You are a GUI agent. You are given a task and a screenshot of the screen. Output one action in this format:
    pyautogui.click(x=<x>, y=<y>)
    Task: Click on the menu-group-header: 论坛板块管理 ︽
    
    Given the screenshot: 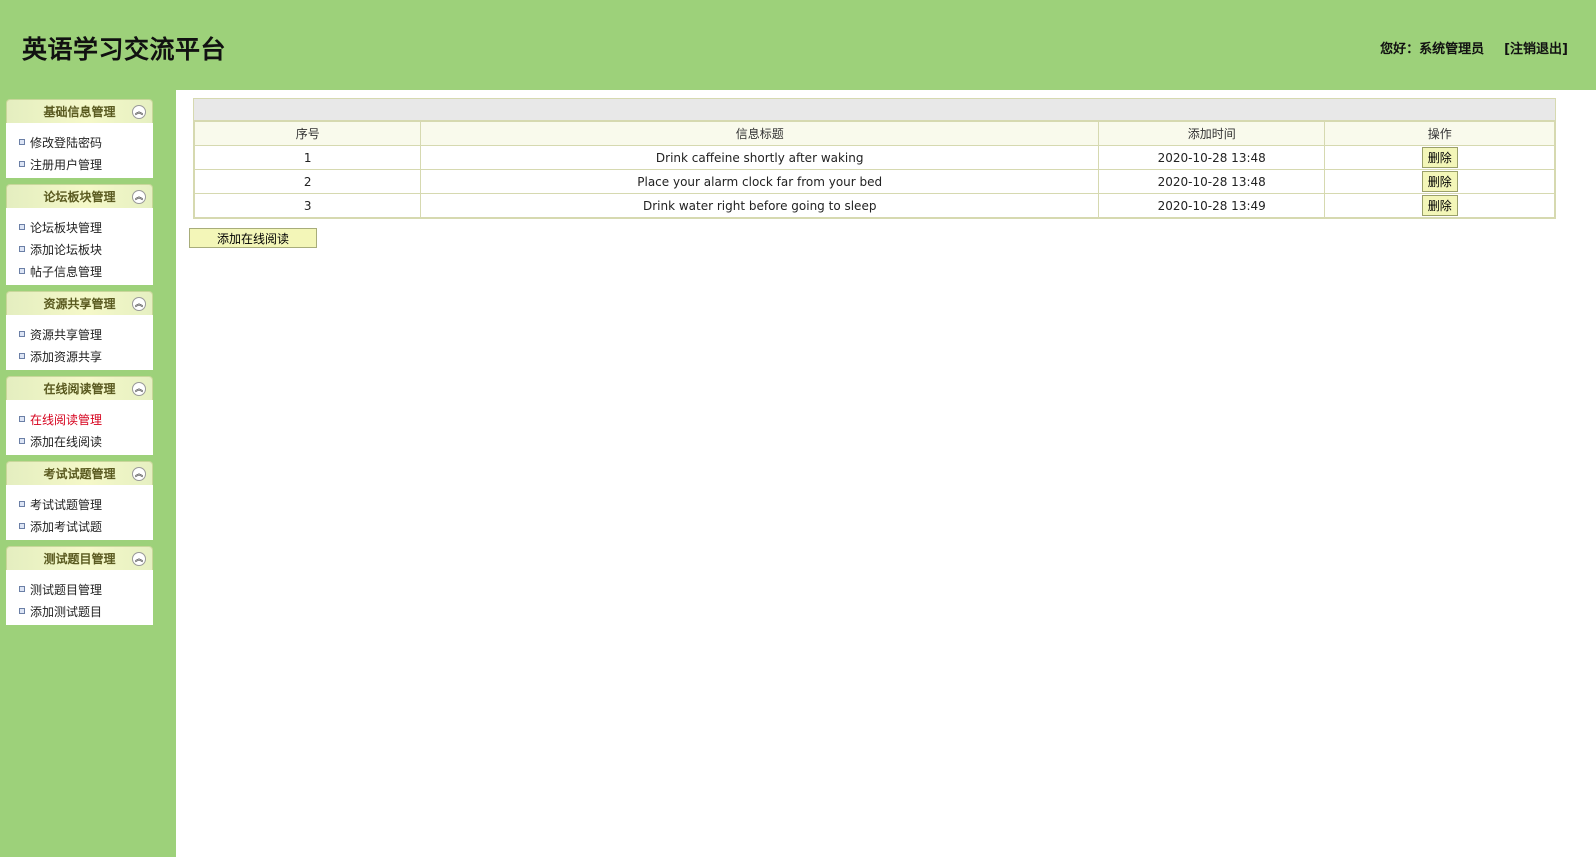 What is the action you would take?
    pyautogui.click(x=79, y=196)
    